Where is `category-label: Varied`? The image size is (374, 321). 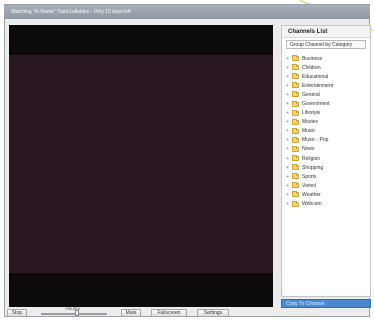 category-label: Varied is located at coordinates (309, 185).